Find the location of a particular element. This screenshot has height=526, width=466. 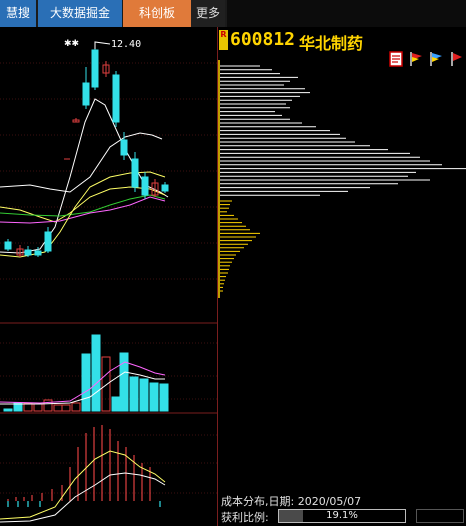

tab-bar-spacer is located at coordinates (346, 13).